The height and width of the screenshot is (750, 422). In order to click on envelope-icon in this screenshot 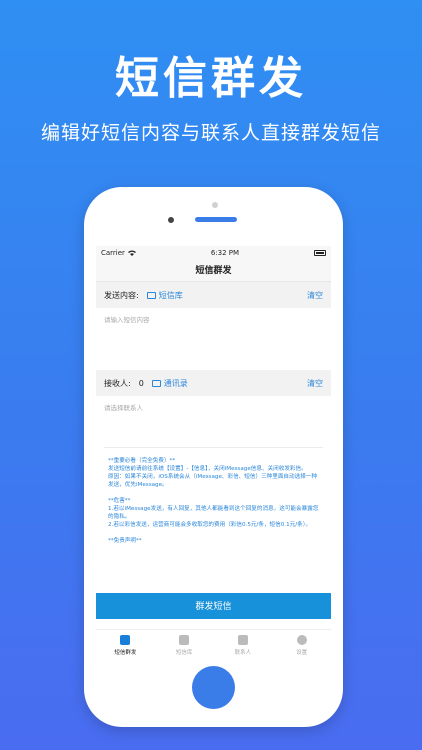, I will do `click(184, 640)`.